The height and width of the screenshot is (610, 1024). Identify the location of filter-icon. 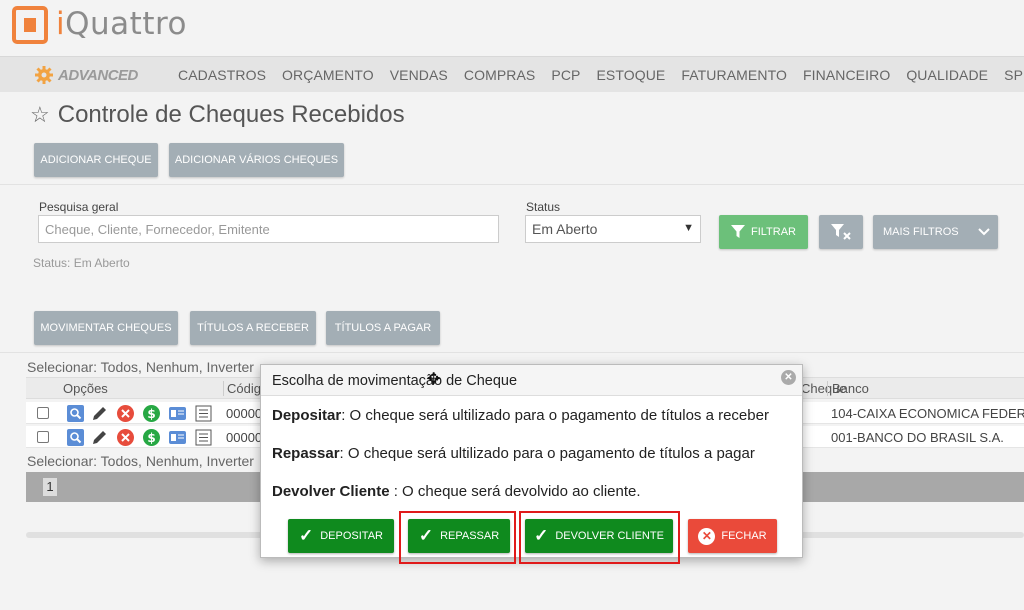
(737, 231).